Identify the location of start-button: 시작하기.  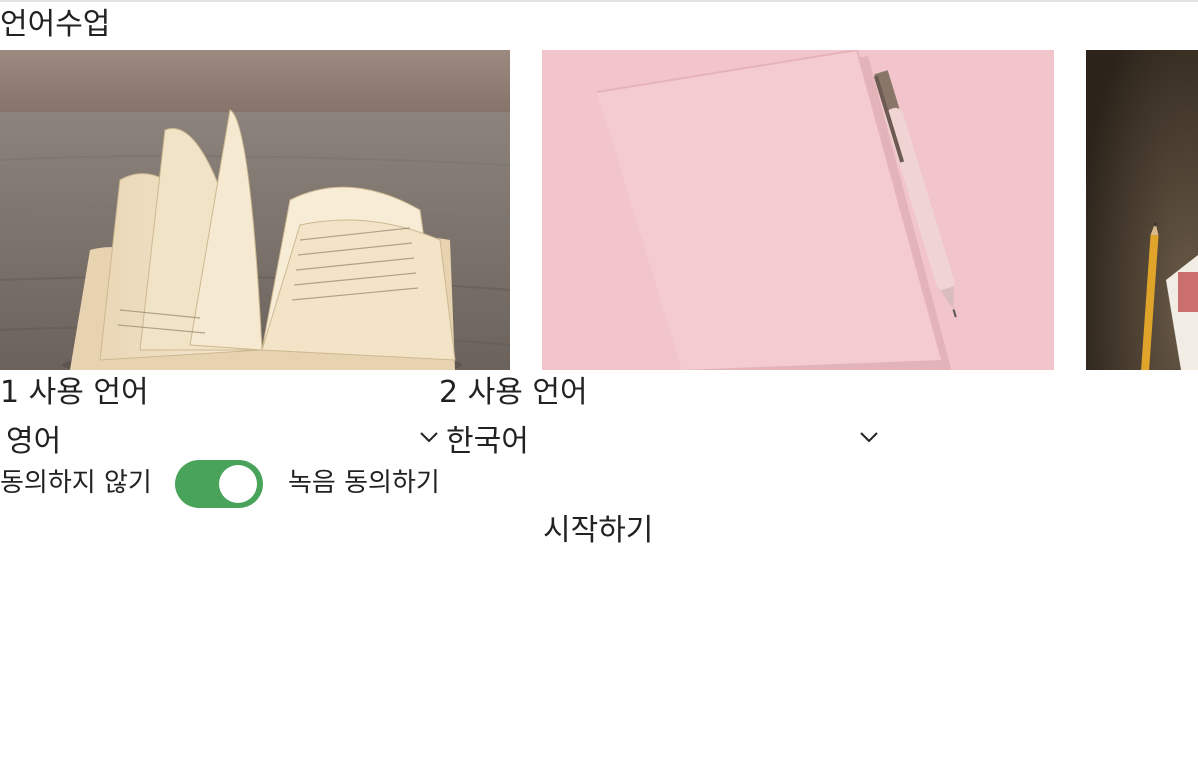
(598, 531).